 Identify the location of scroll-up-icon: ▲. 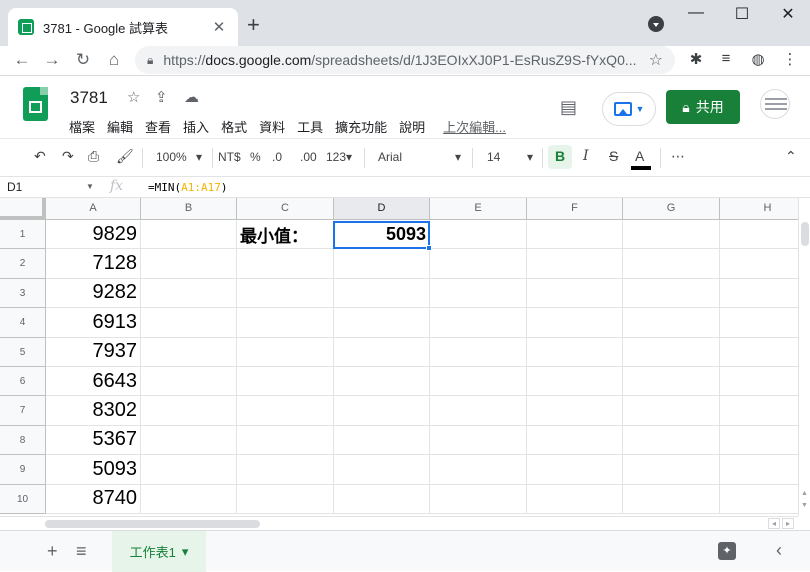
(804, 493).